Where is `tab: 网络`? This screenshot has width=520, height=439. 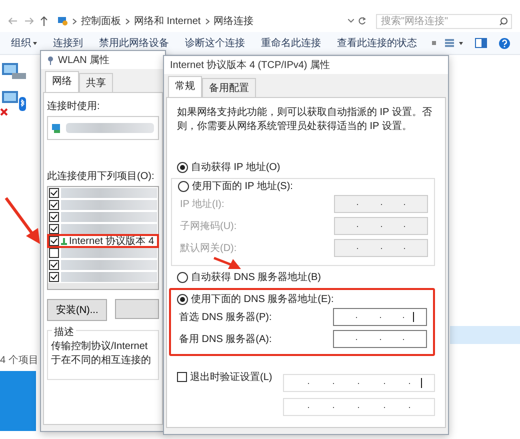 tab: 网络 is located at coordinates (62, 81).